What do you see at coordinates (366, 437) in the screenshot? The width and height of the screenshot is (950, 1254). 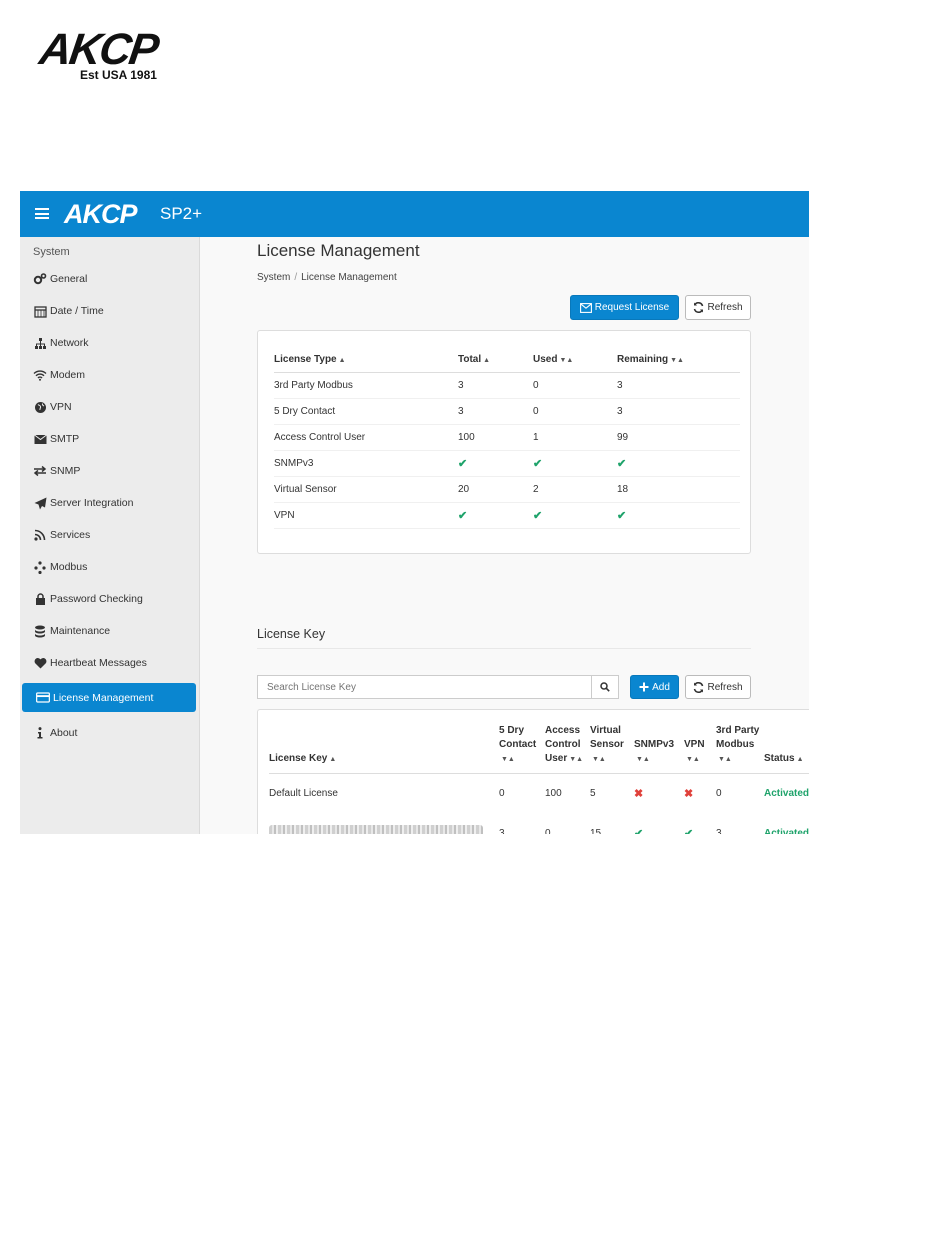 I see `table-cell: Access Control User` at bounding box center [366, 437].